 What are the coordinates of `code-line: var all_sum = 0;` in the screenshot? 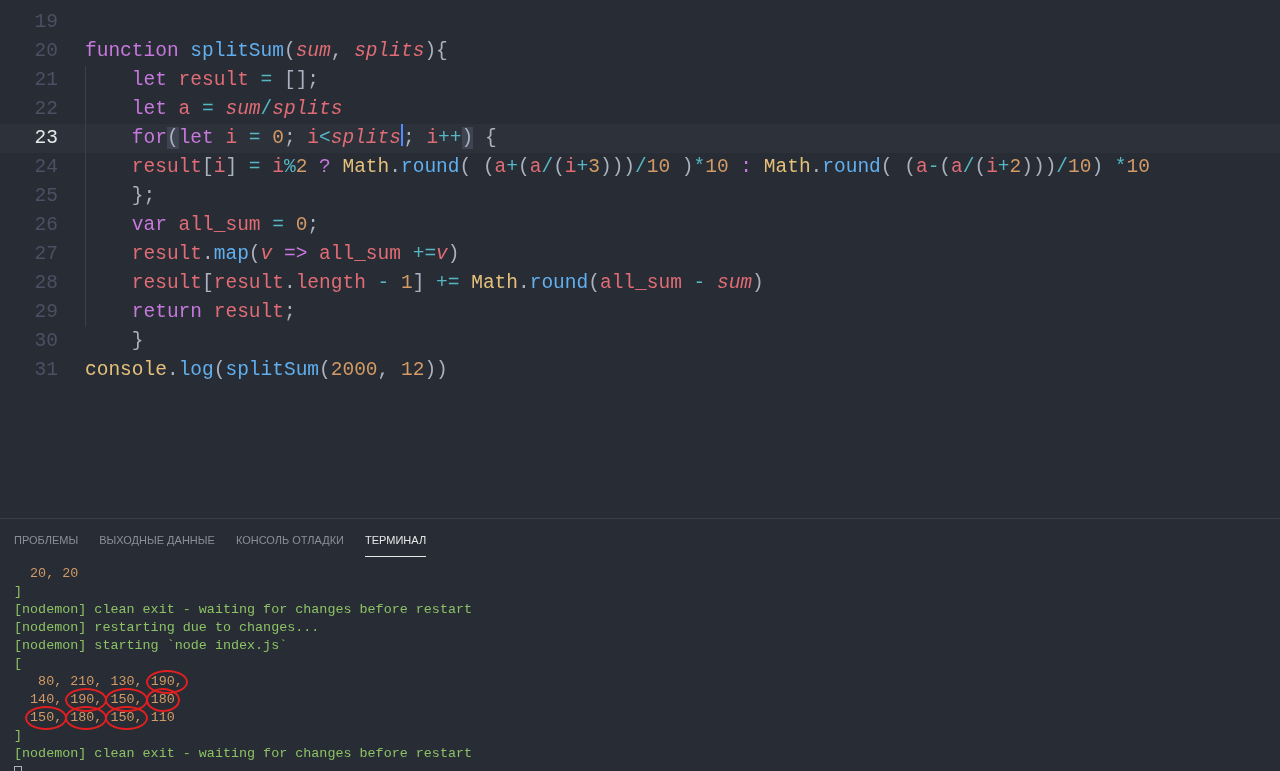 It's located at (225, 225).